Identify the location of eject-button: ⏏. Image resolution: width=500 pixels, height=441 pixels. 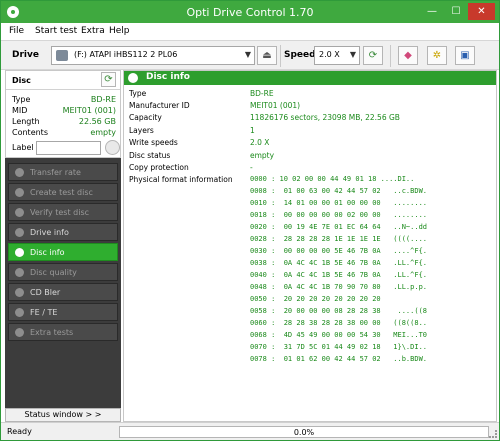
(267, 55).